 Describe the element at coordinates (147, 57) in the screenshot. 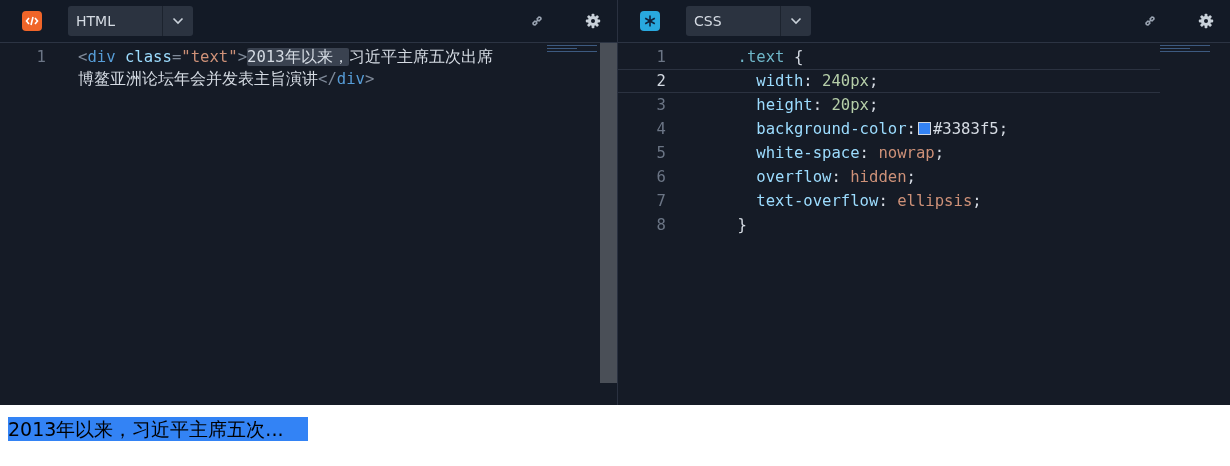

I see `code-text: class` at that location.